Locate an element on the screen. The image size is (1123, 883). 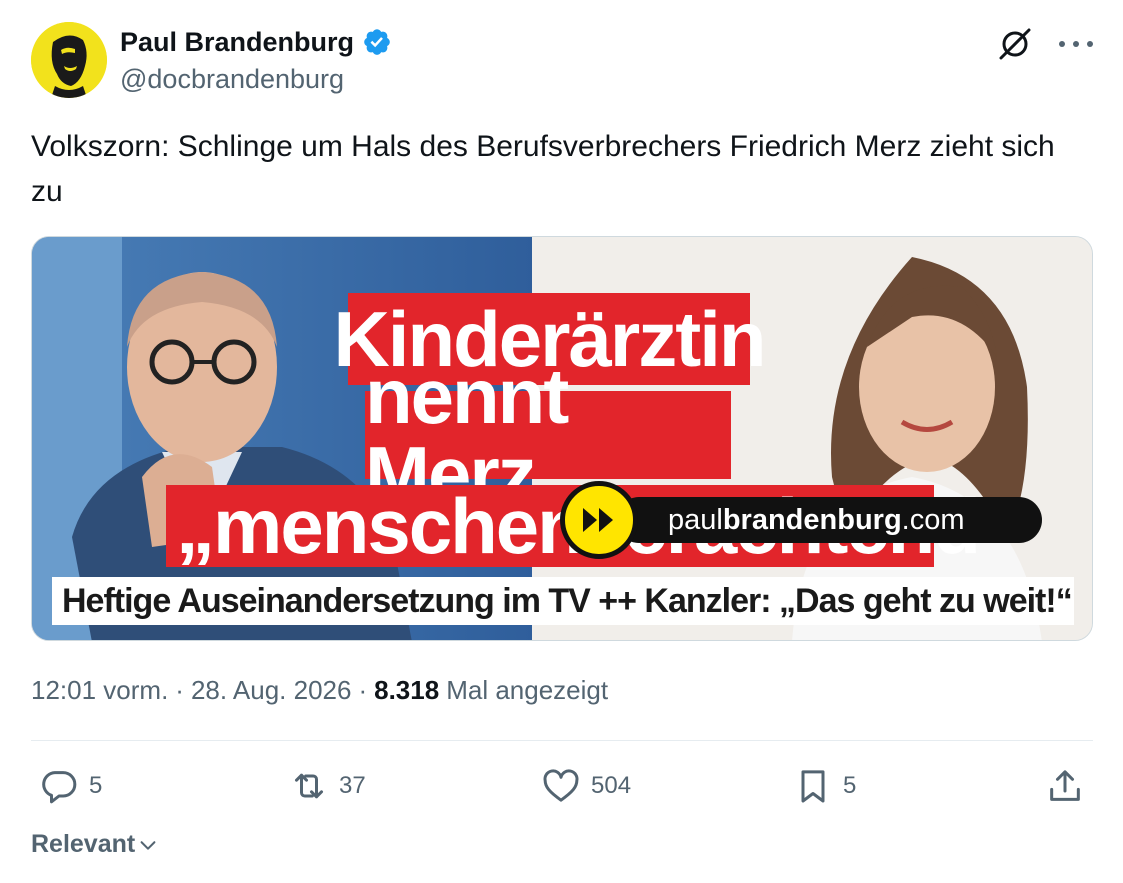
author-display-name: Paul Brandenburg is located at coordinates (256, 42).